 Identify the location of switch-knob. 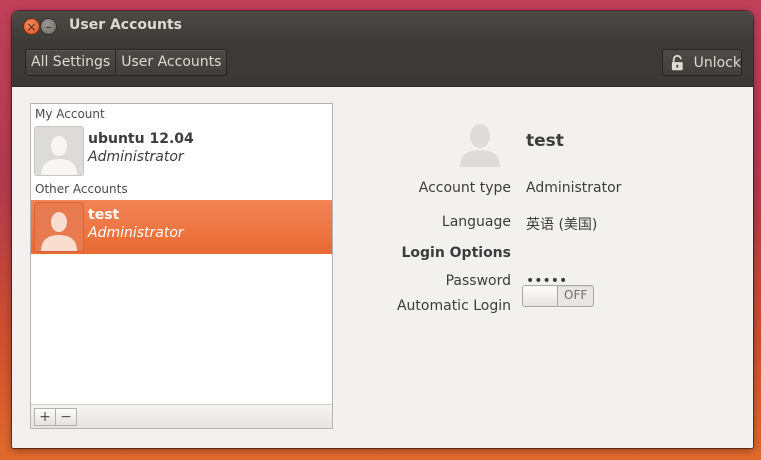
(540, 296).